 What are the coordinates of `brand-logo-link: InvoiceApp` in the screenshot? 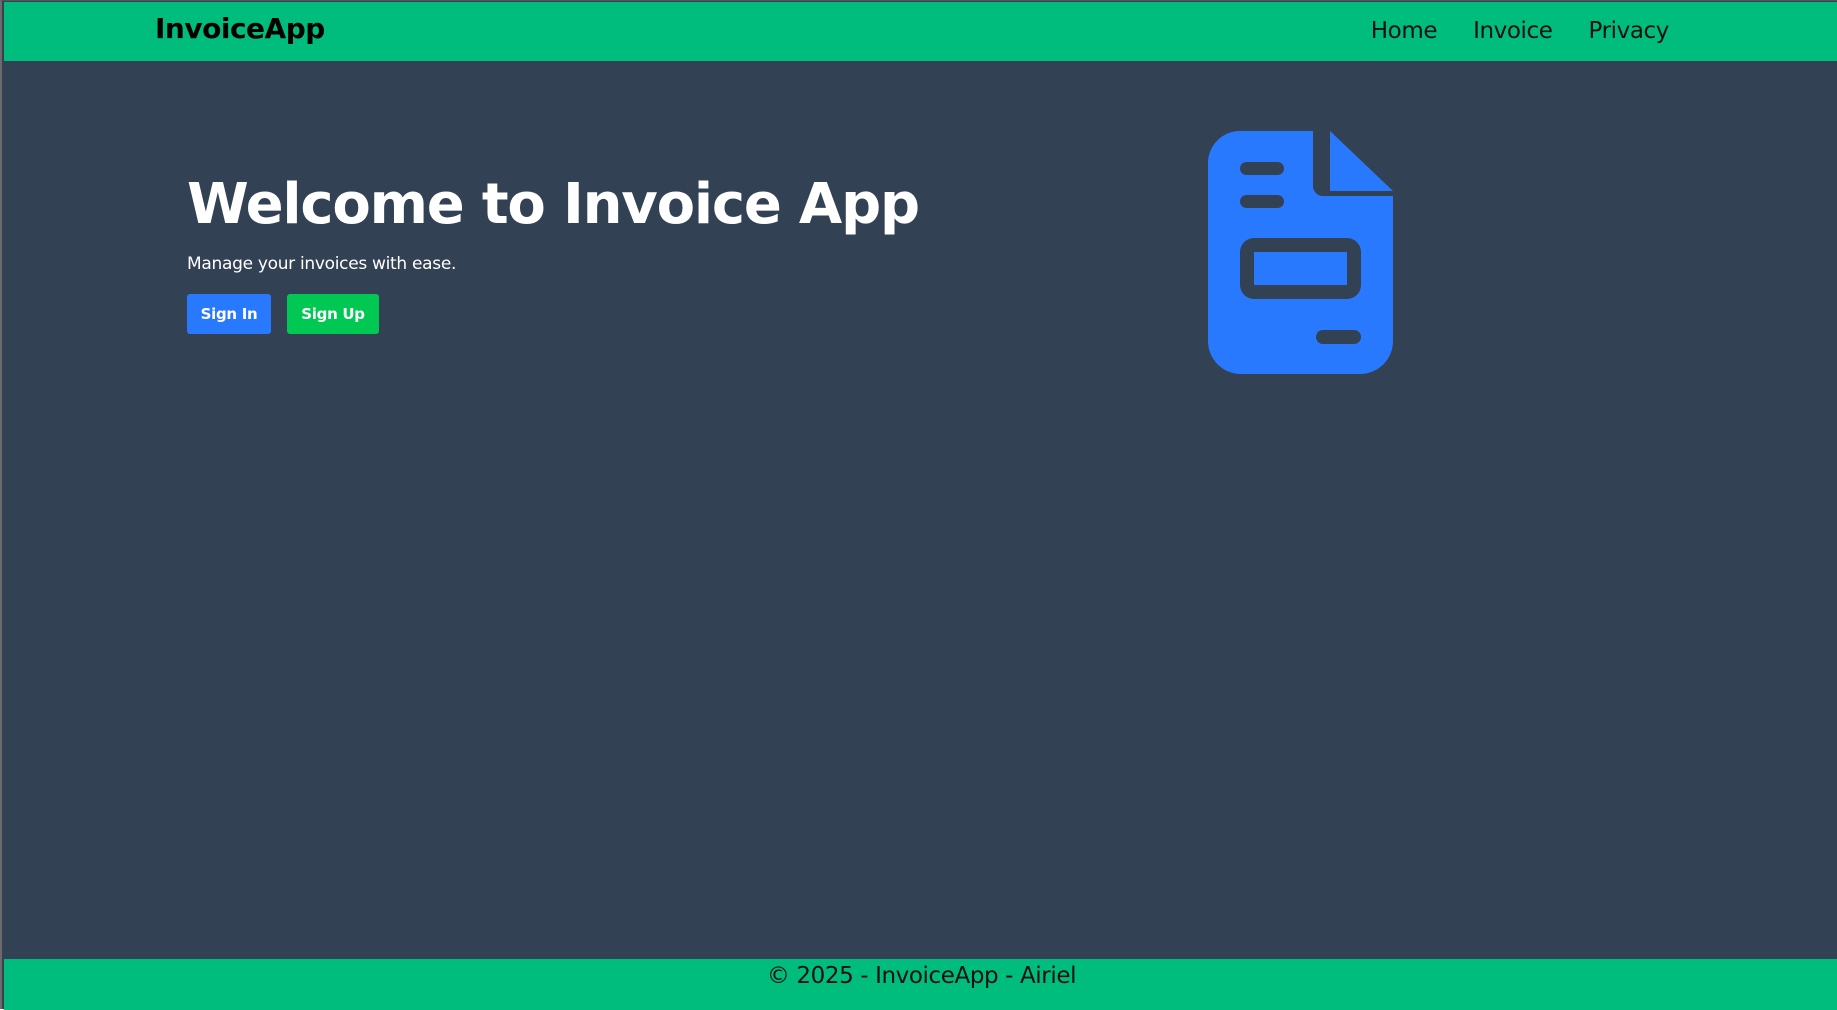 It's located at (240, 28).